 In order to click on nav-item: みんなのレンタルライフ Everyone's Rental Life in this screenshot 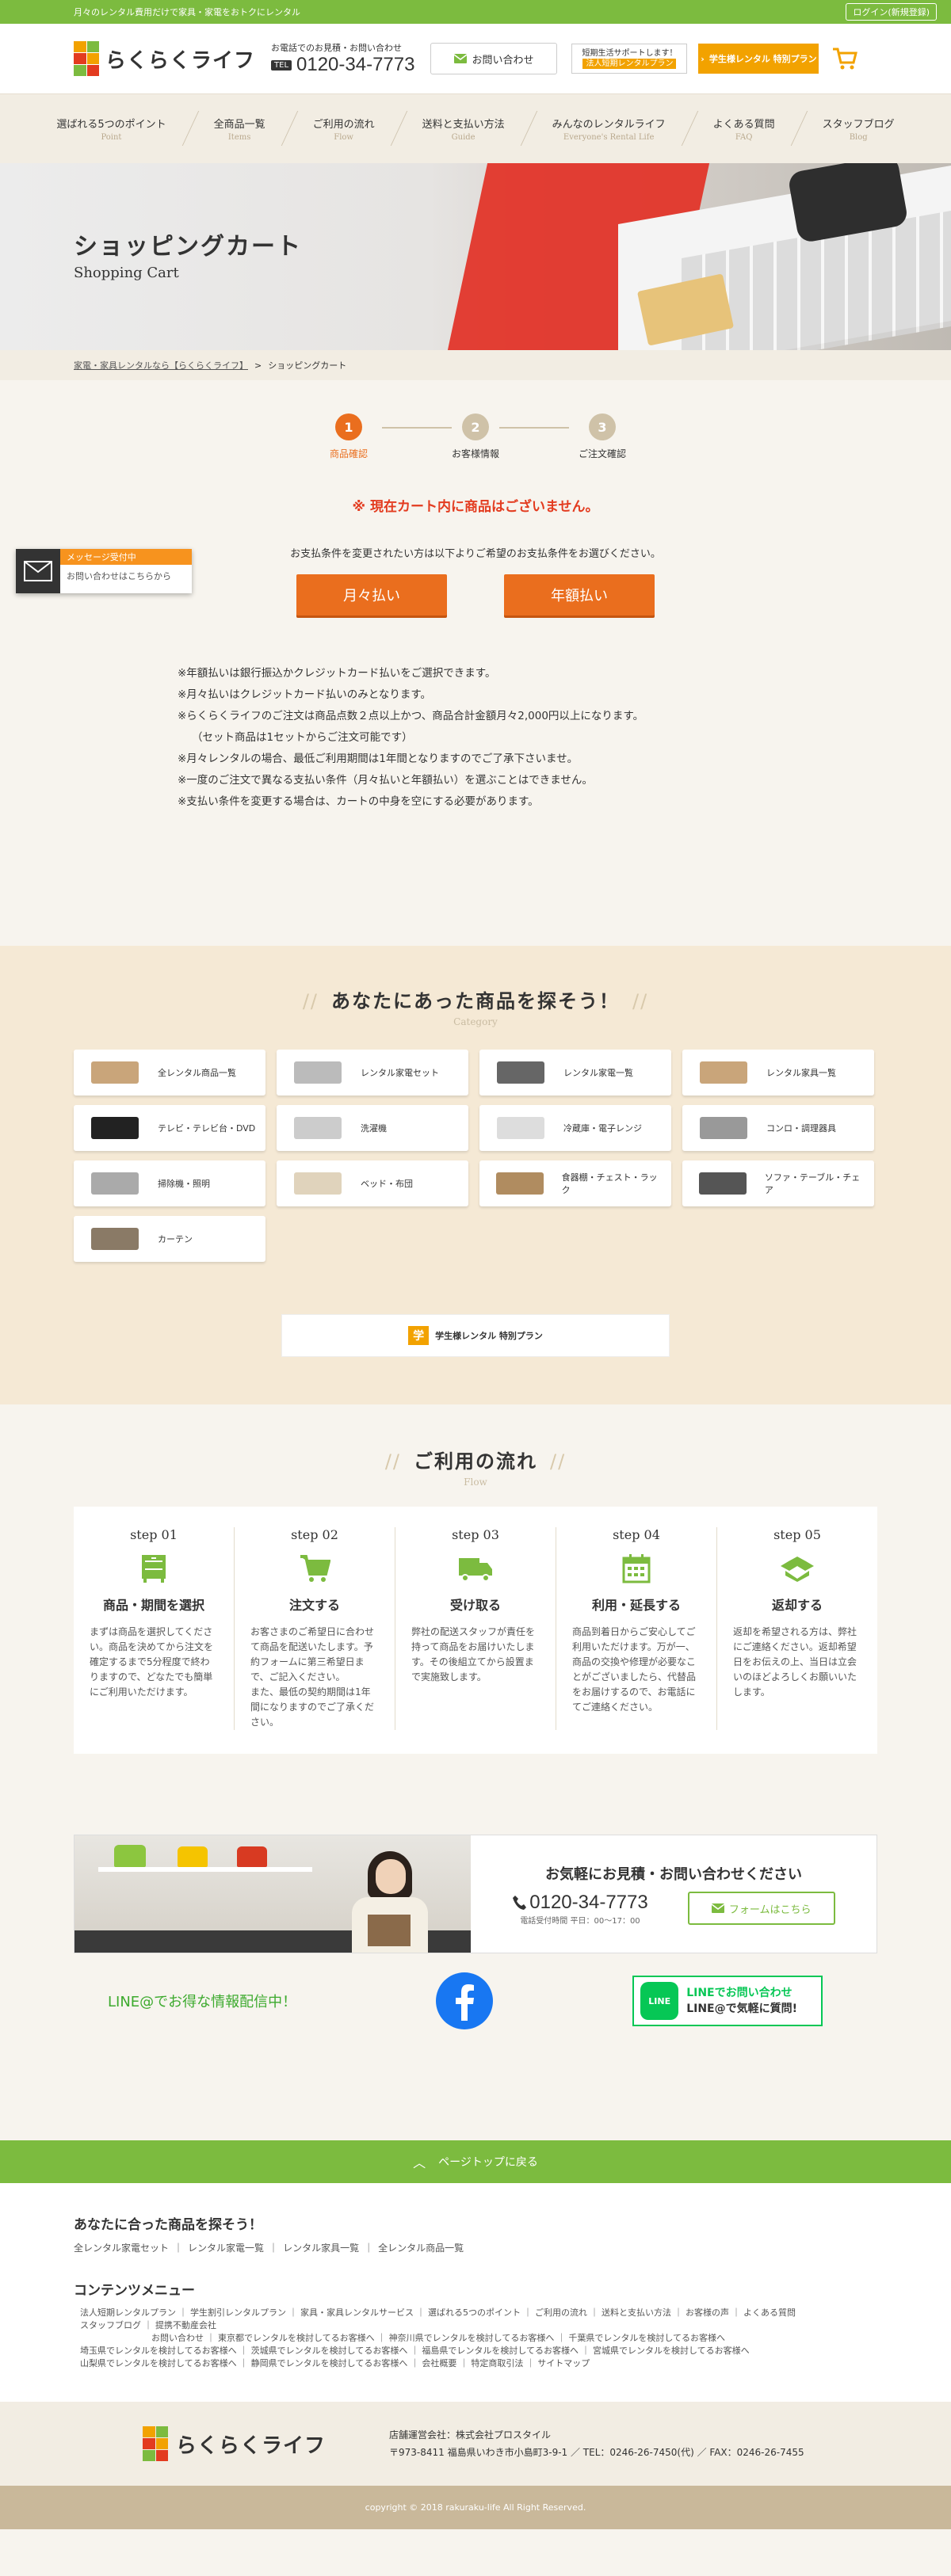, I will do `click(609, 129)`.